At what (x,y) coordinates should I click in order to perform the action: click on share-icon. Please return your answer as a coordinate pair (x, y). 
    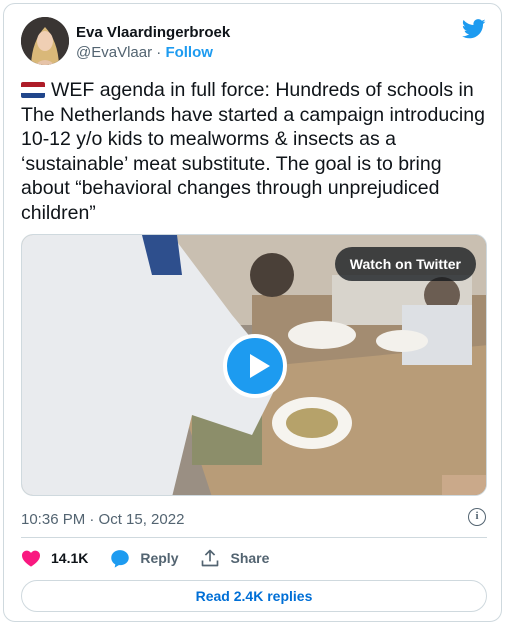
    Looking at the image, I should click on (210, 558).